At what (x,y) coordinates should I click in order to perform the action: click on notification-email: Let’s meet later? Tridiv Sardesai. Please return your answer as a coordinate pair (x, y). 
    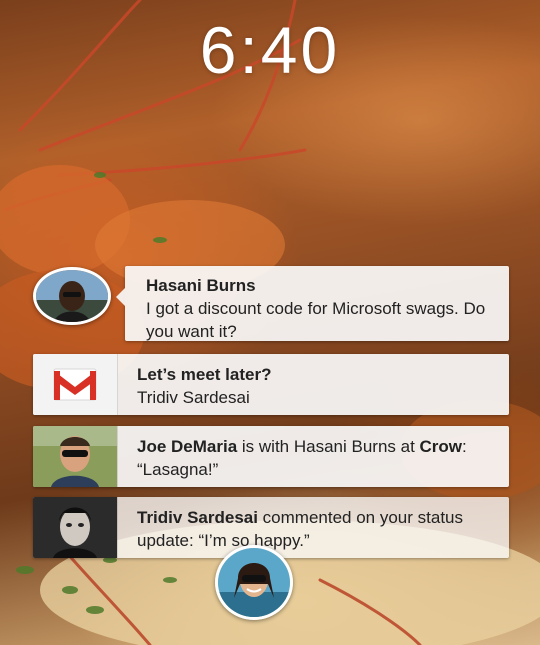
    Looking at the image, I should click on (271, 384).